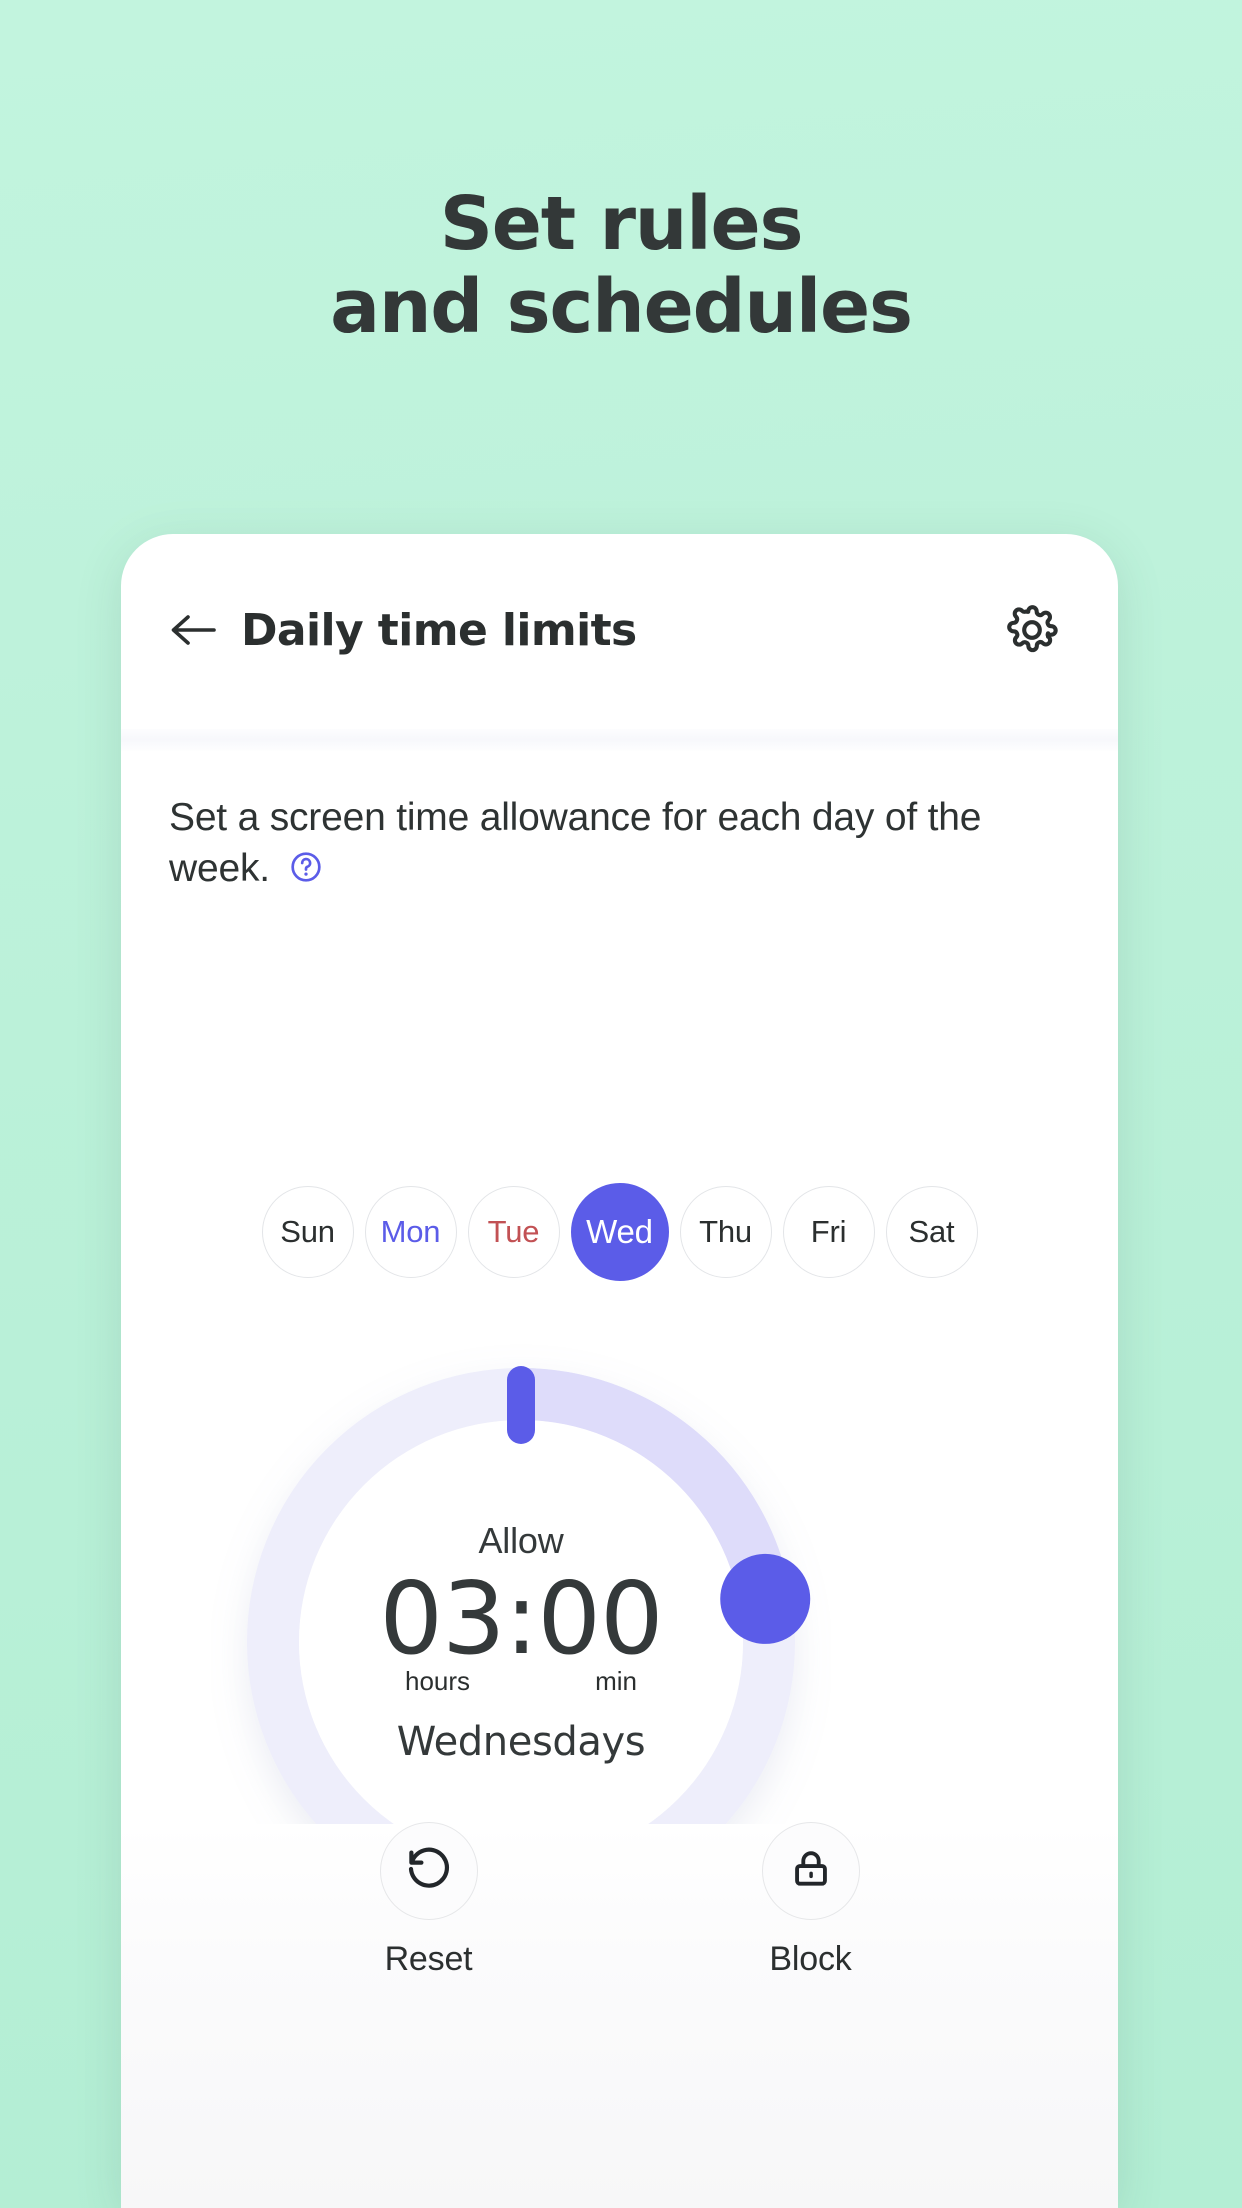 This screenshot has width=1242, height=2208. I want to click on rotate-ccw-icon, so click(429, 1871).